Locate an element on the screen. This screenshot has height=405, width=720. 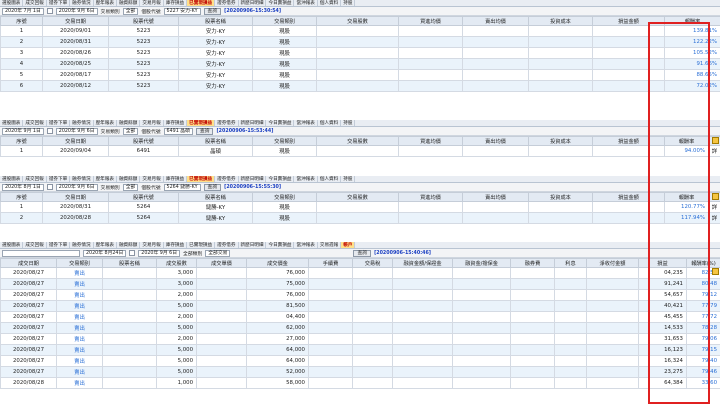
table-row: 2020/08/27 賣出 2,000 27,000 31,653 79.06 is located at coordinates (360, 339).